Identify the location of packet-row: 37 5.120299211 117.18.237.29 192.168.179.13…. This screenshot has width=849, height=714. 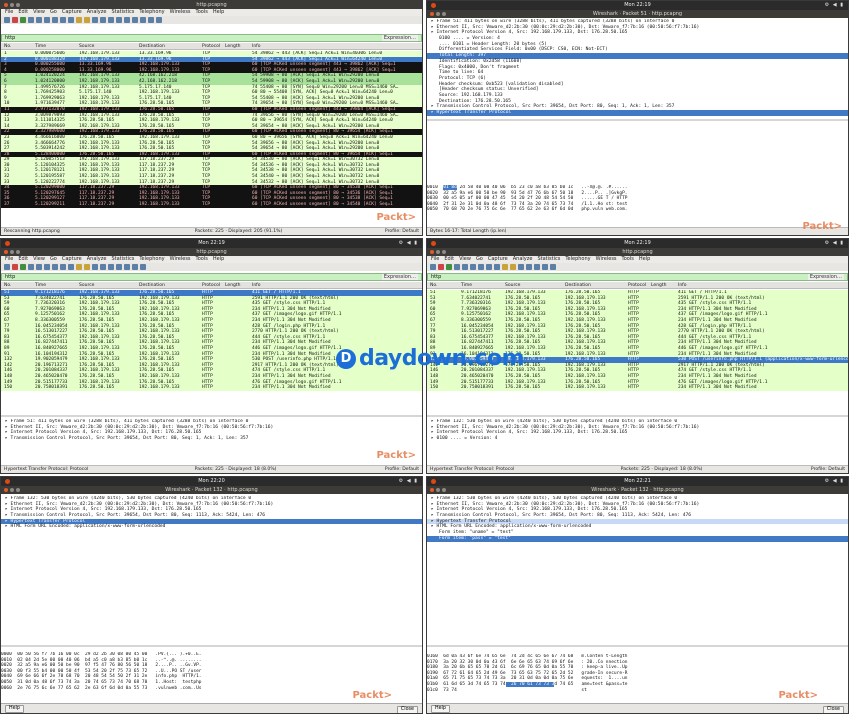
(211, 205).